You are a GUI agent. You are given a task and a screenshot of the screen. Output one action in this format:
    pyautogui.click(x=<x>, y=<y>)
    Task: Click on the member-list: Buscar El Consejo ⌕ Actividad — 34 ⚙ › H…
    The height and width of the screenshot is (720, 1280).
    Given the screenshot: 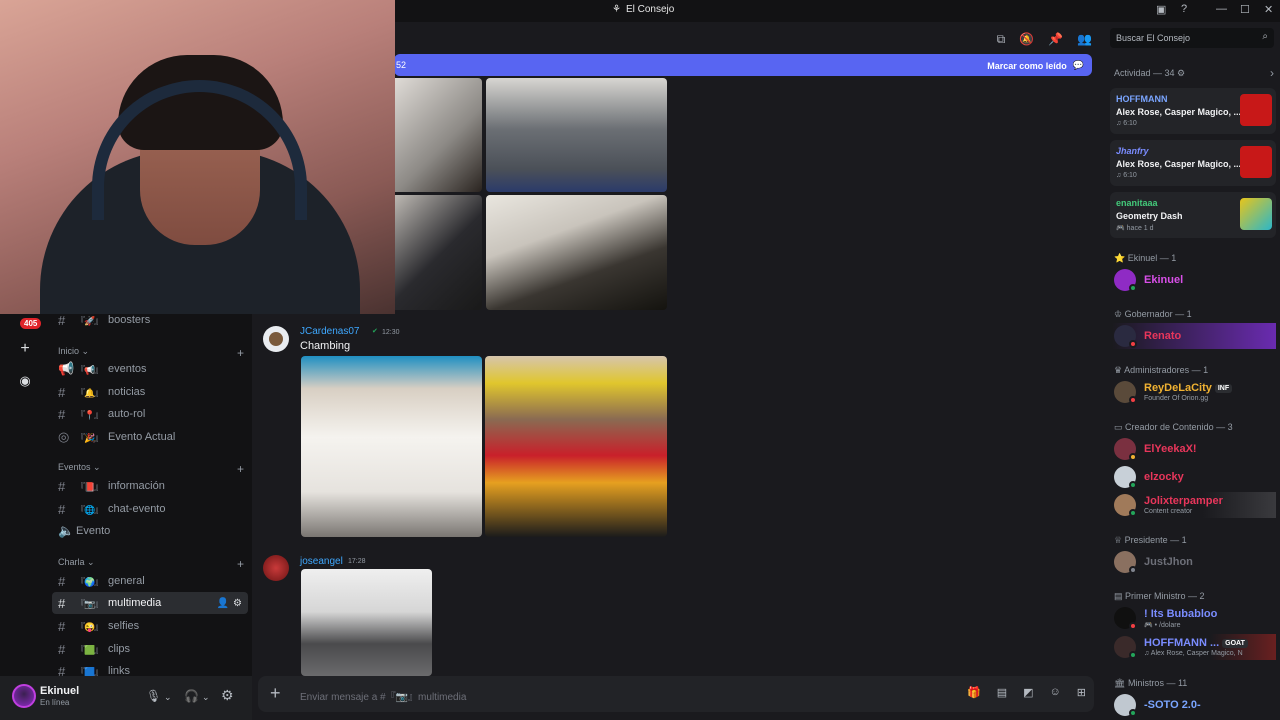 What is the action you would take?
    pyautogui.click(x=1191, y=371)
    